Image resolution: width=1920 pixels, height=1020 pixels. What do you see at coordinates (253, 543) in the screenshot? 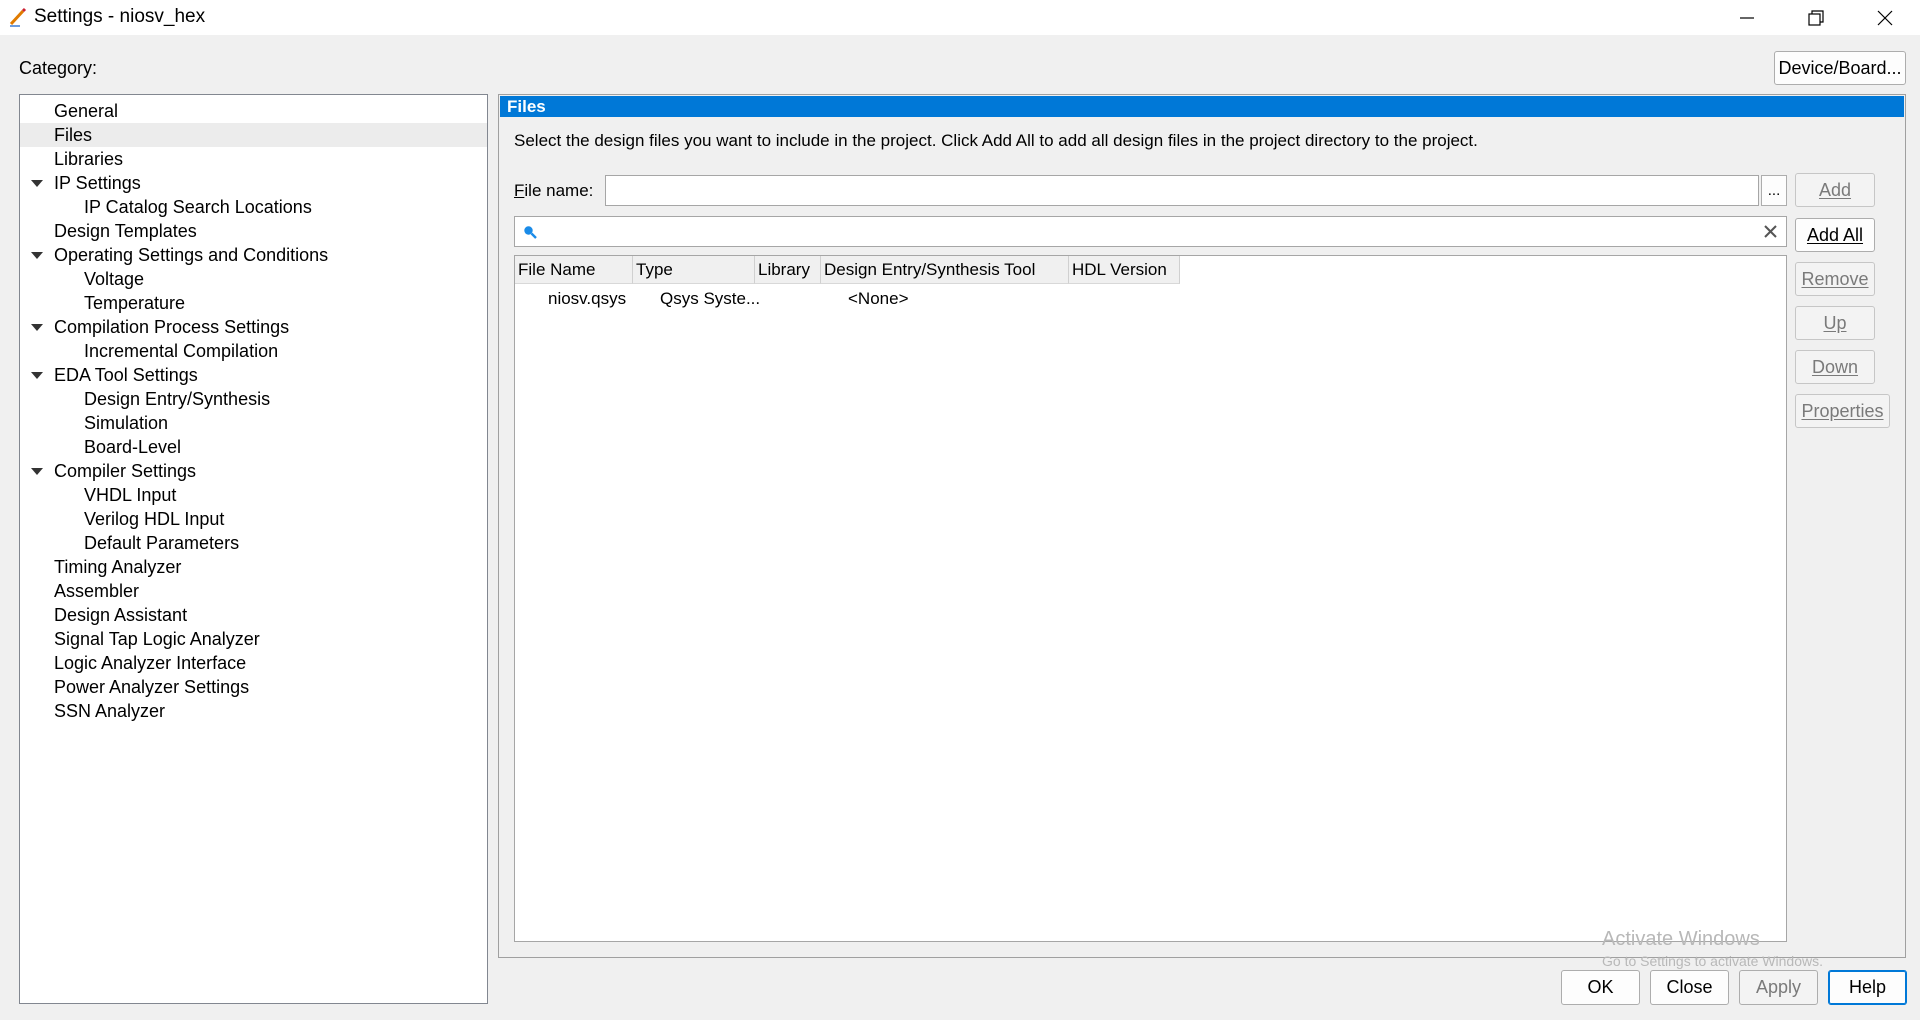
I see `tree-item-default-parameters: Default Parameters` at bounding box center [253, 543].